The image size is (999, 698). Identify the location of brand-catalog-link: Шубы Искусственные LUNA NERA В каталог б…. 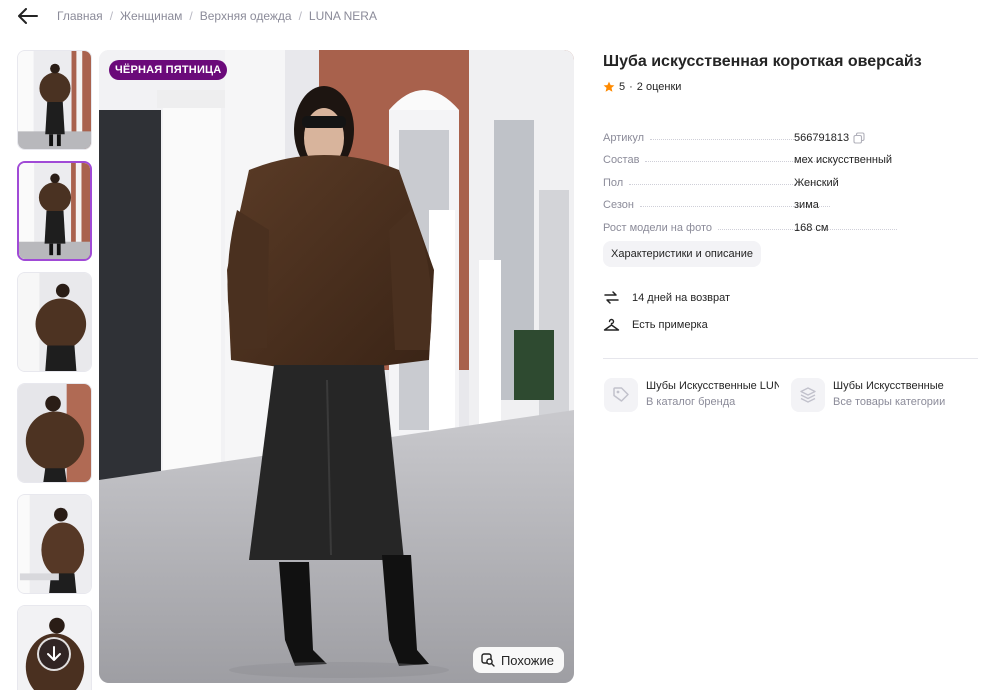
(691, 395).